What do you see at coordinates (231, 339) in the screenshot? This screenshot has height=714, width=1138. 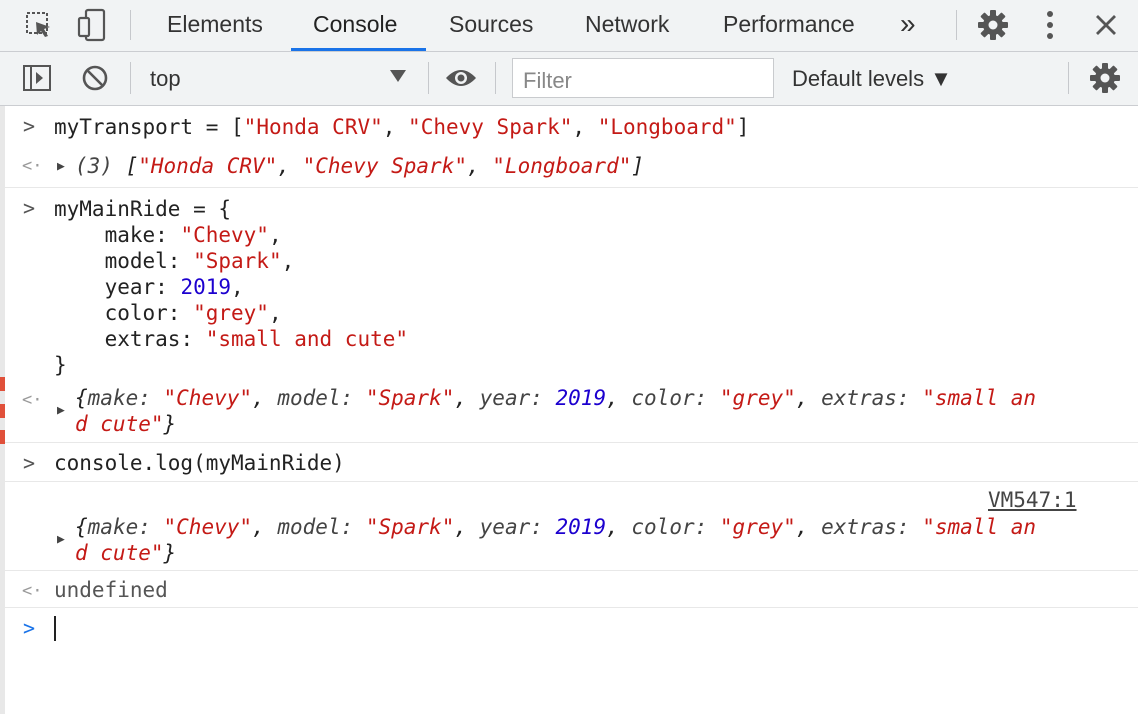 I see `object-literal-line: extras: "small and cute"` at bounding box center [231, 339].